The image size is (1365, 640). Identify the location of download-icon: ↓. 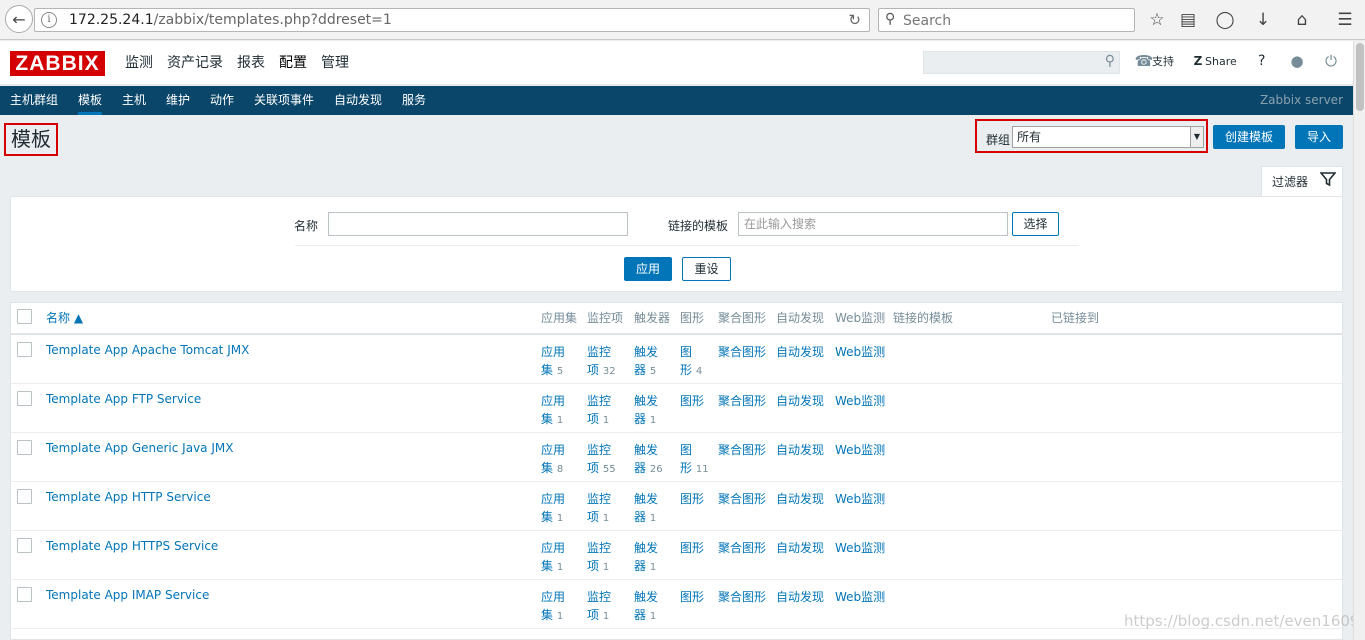
(1263, 20).